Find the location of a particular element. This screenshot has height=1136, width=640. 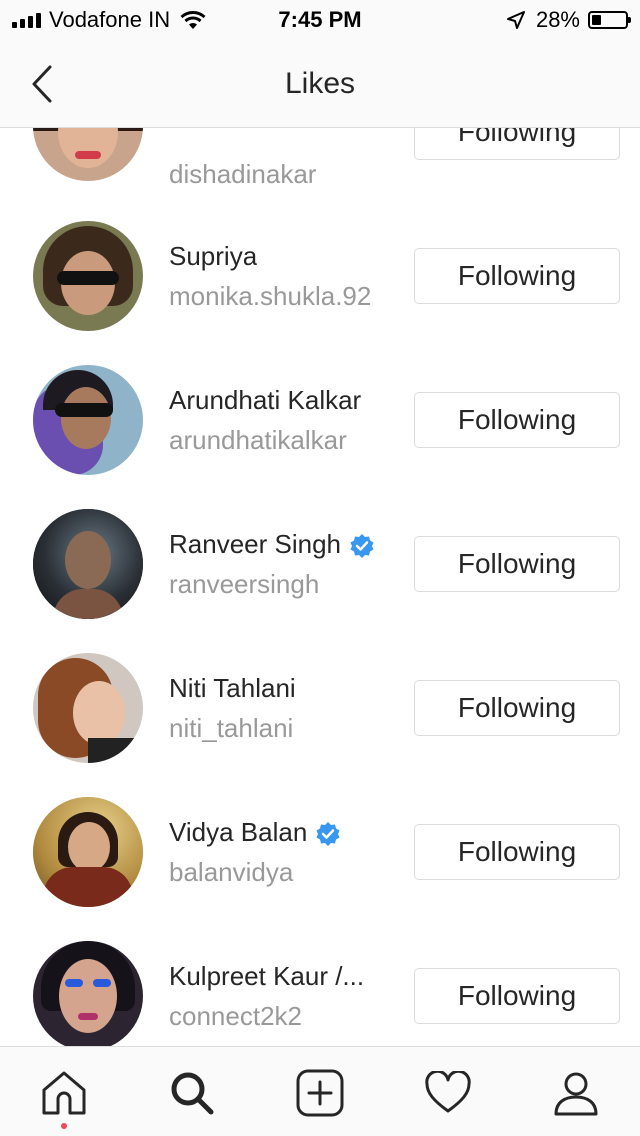

home-icon is located at coordinates (64, 1093).